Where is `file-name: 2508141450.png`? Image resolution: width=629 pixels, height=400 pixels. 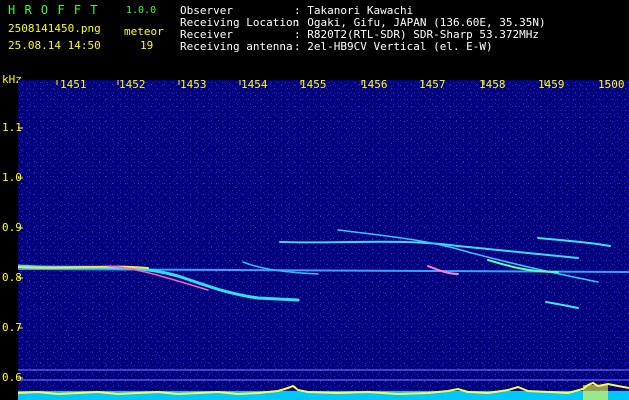 file-name: 2508141450.png is located at coordinates (54, 28).